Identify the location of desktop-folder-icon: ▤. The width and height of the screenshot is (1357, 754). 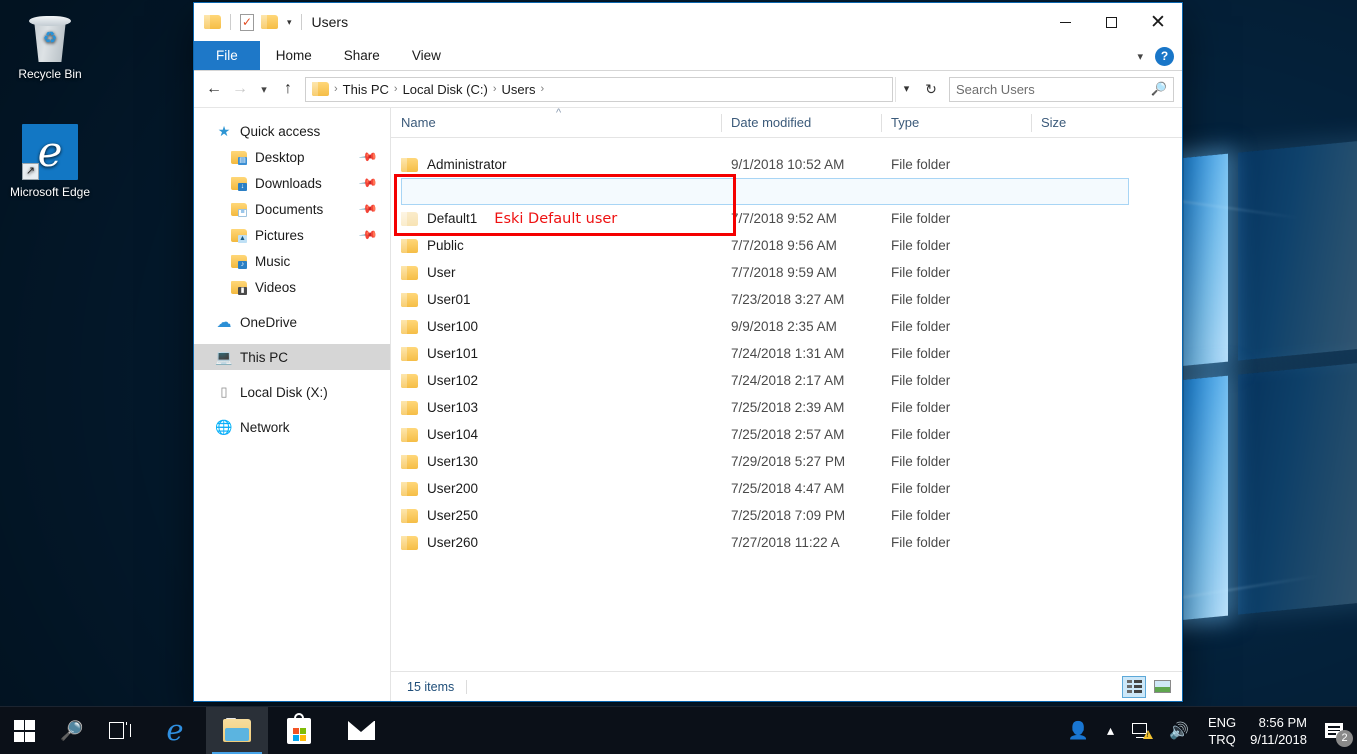
(239, 157).